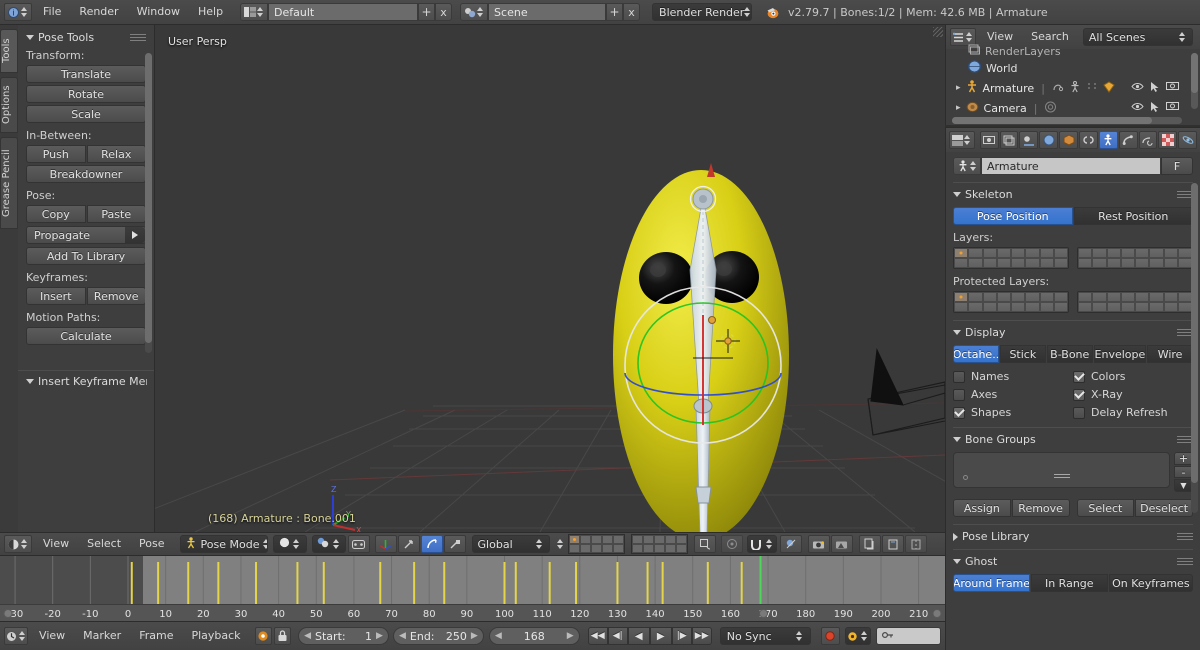  I want to click on render-engine-select: Blender Render, so click(702, 12).